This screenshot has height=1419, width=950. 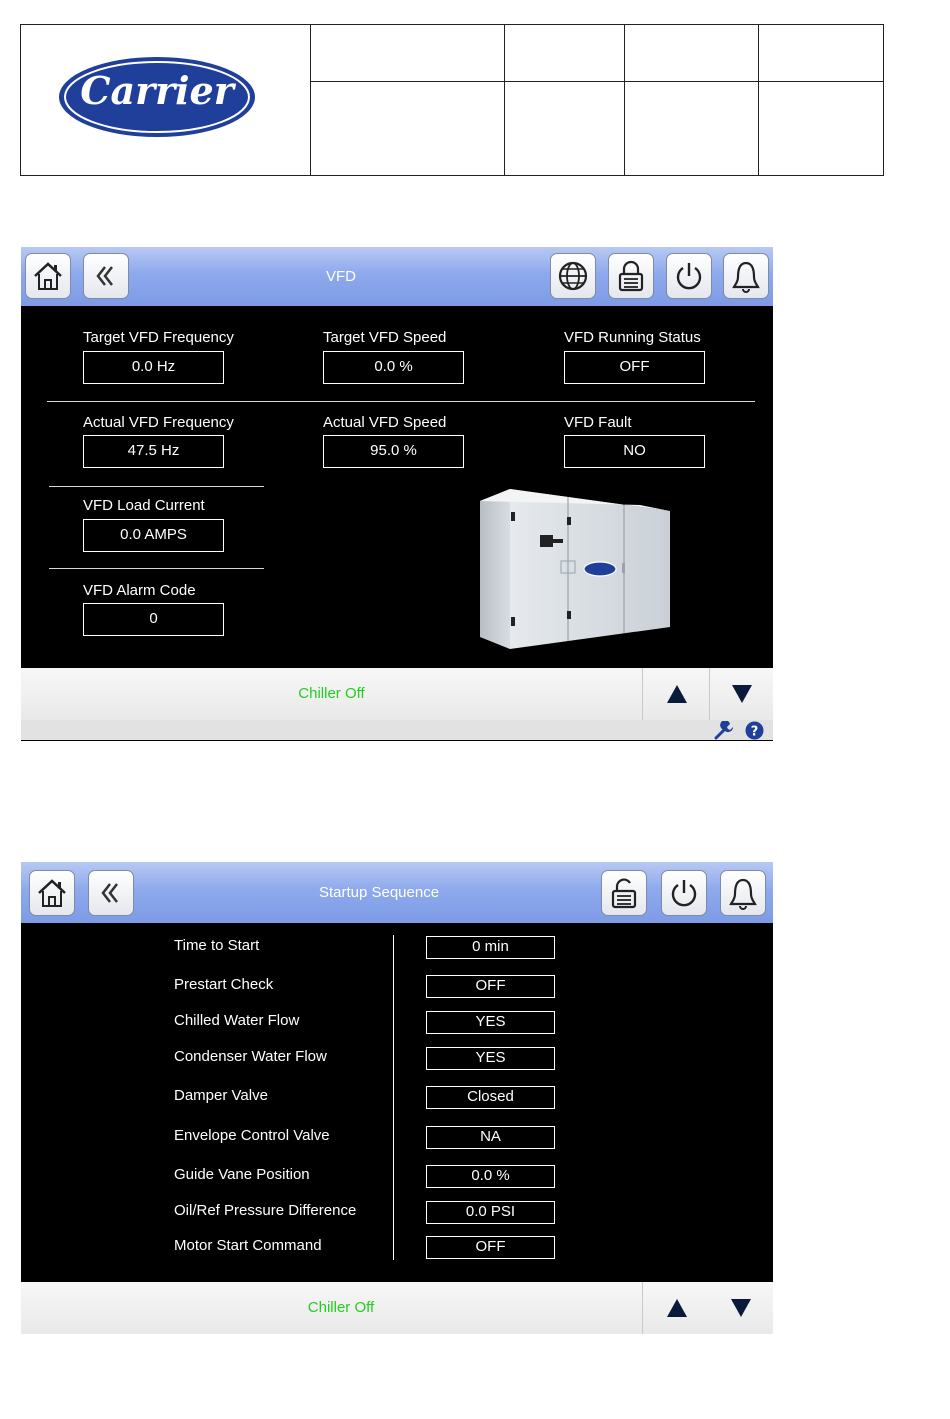 I want to click on prestart-check-label: Prestart Check, so click(x=224, y=984).